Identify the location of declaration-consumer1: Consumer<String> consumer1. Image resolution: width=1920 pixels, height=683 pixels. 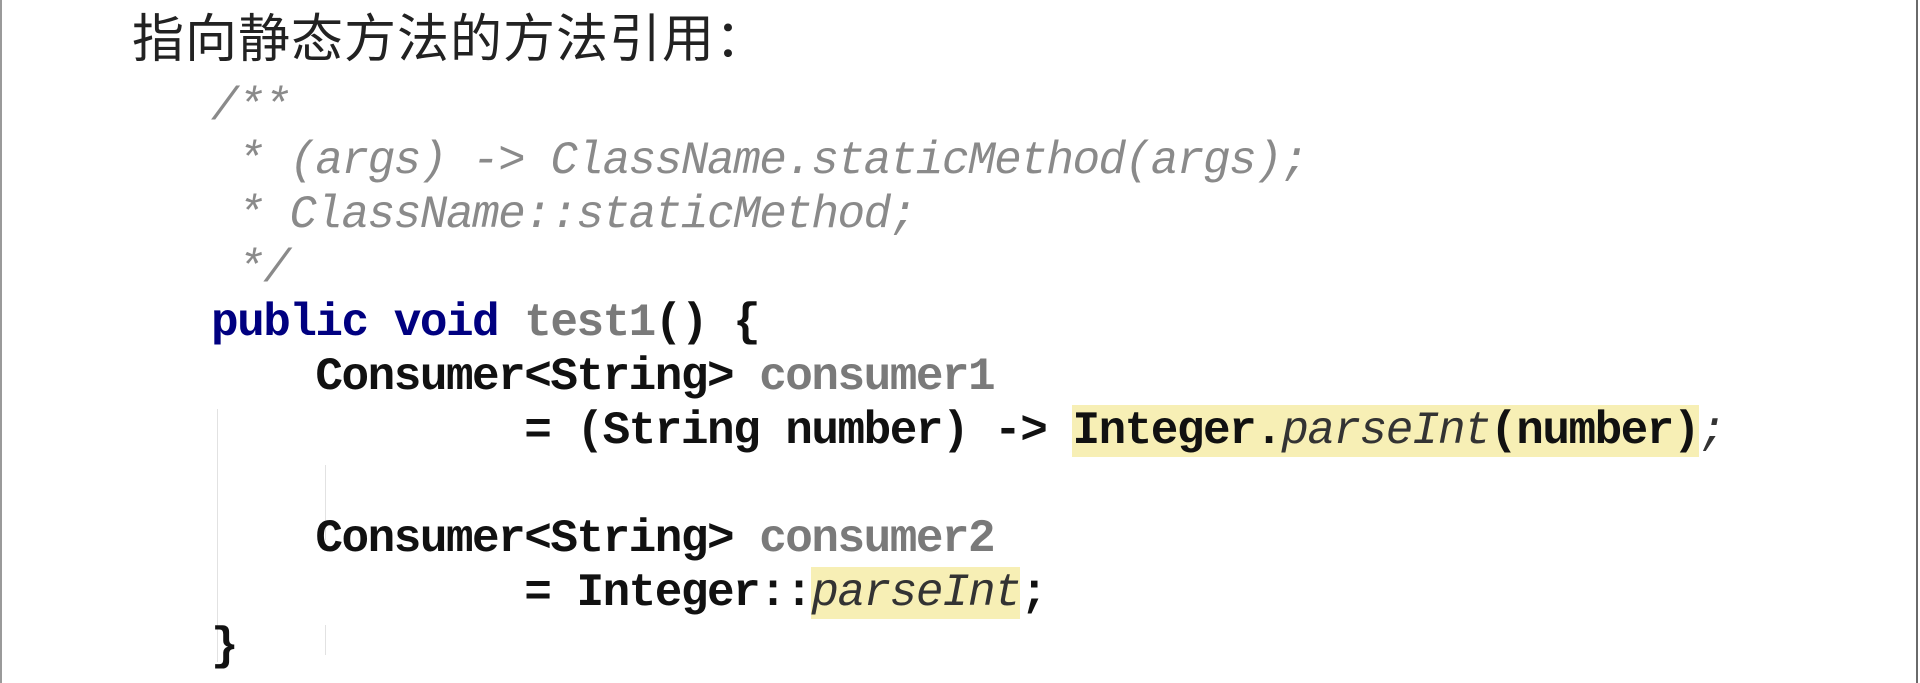
(968, 377).